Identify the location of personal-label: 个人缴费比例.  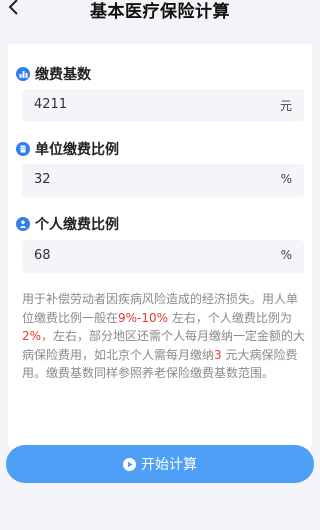
(77, 225).